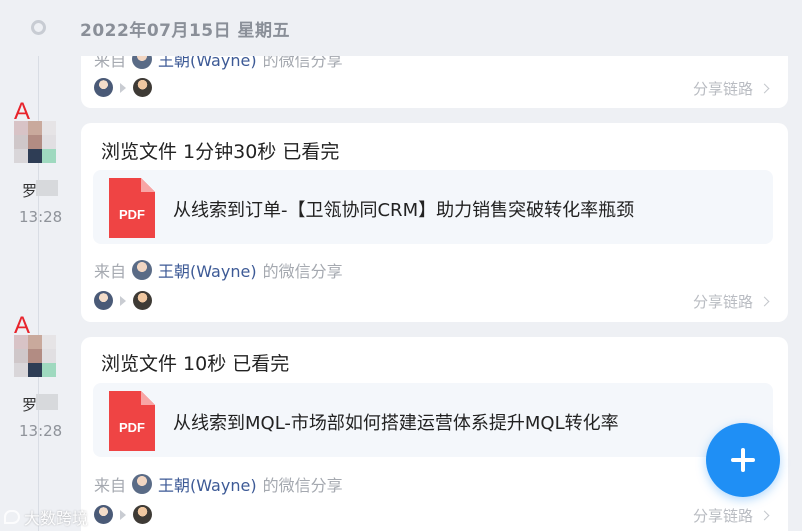  What do you see at coordinates (743, 460) in the screenshot?
I see `add-button` at bounding box center [743, 460].